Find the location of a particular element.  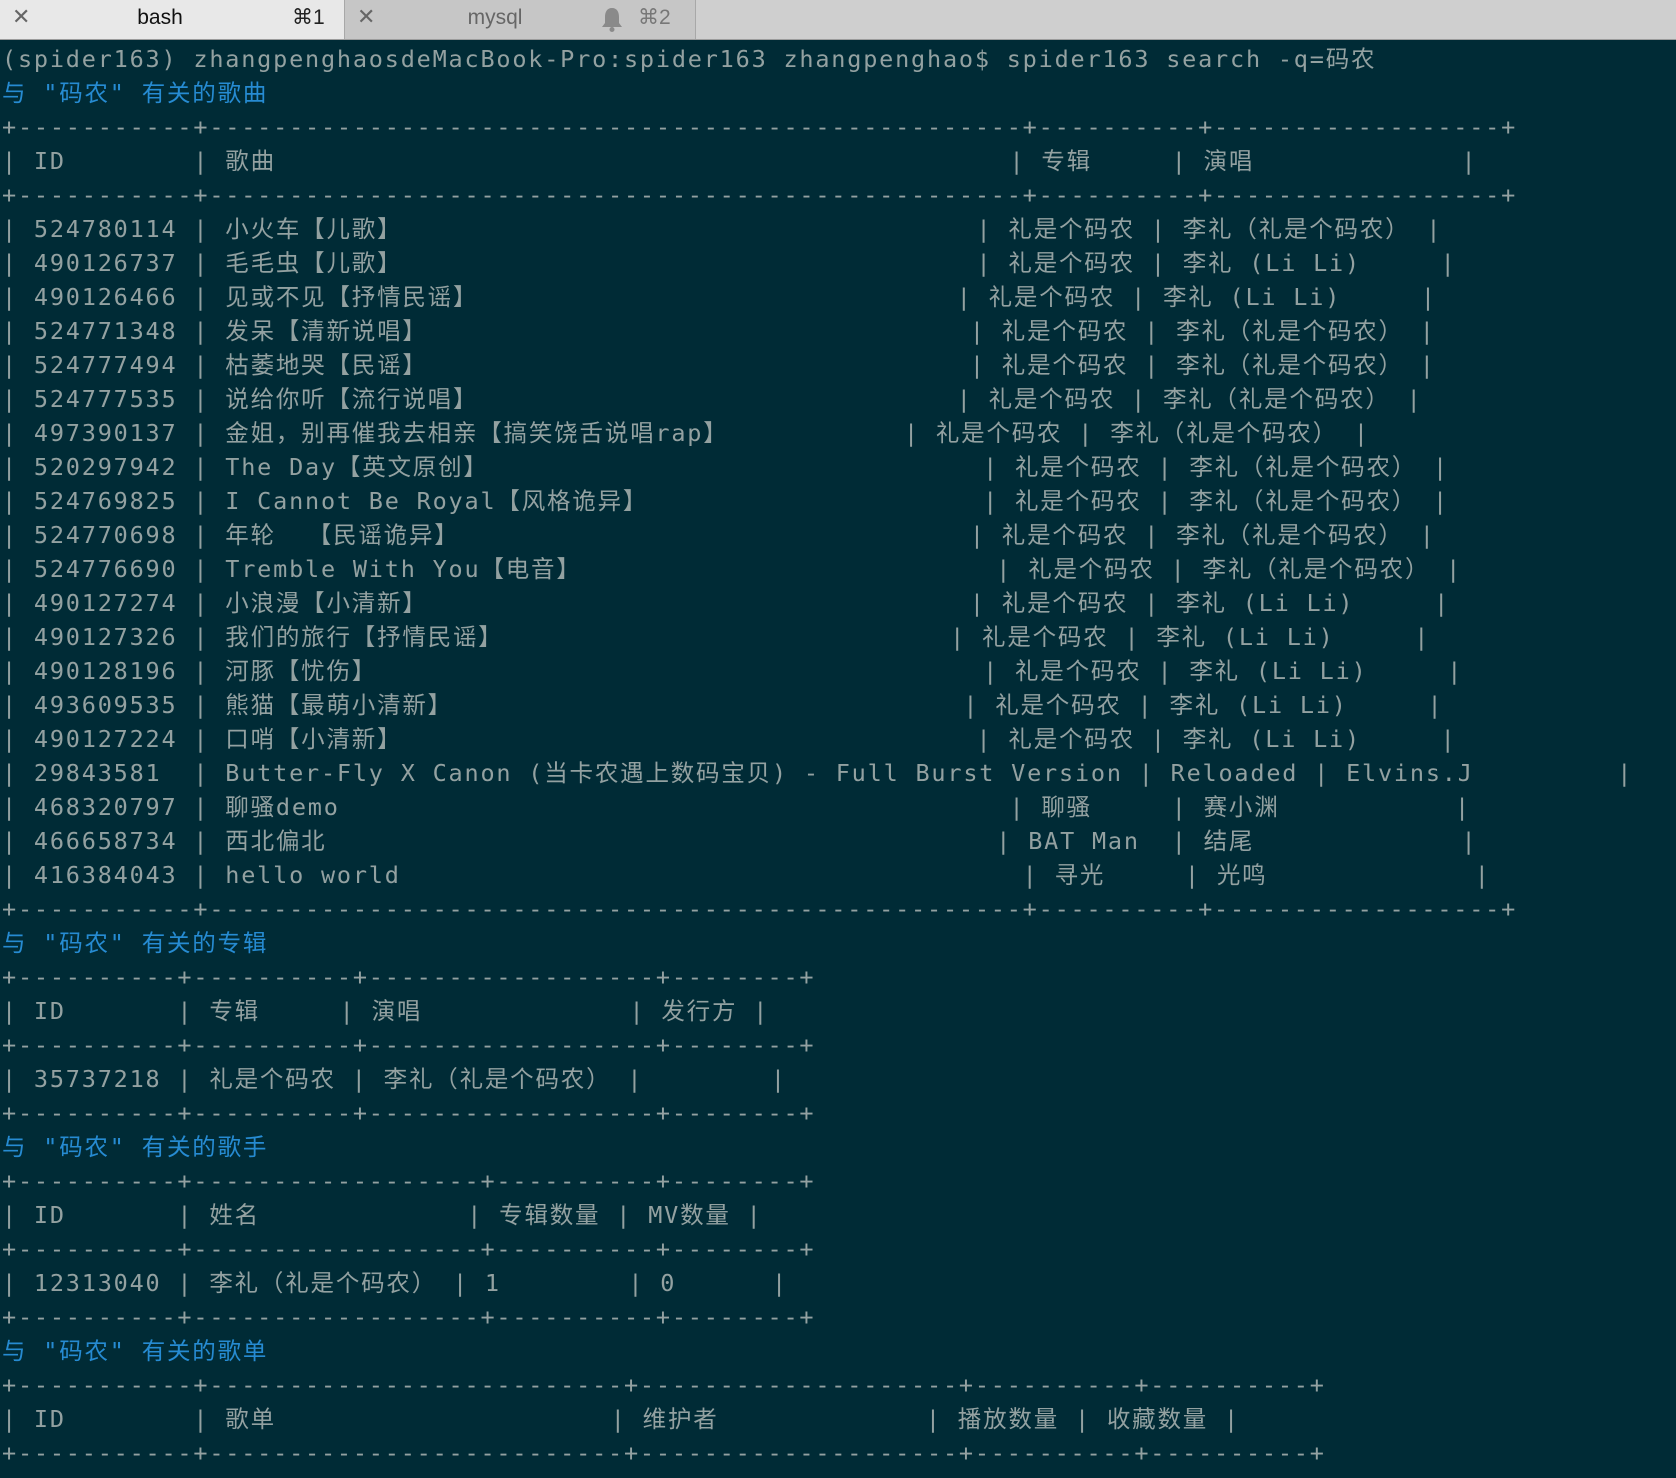

section-heading: 与 "码农" 有关的歌曲 is located at coordinates (135, 93).